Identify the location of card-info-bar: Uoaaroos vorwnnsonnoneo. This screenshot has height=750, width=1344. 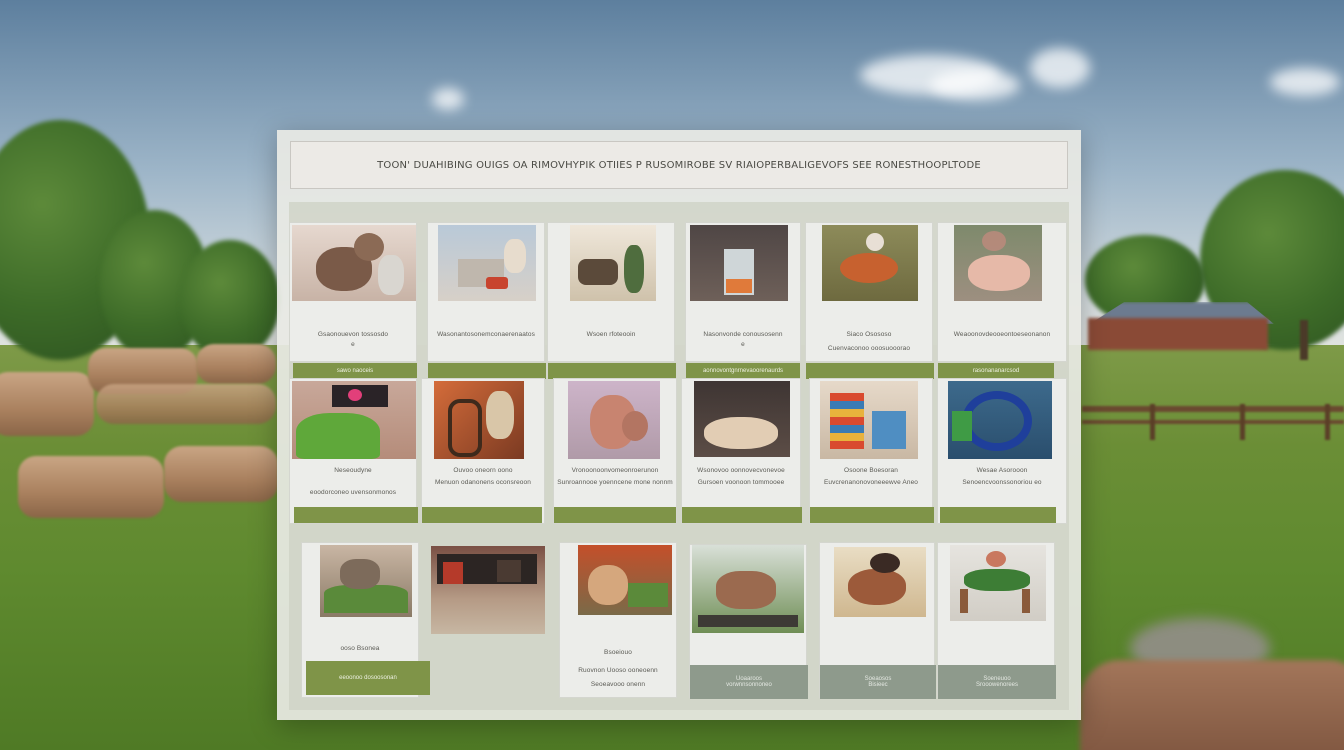
(749, 682).